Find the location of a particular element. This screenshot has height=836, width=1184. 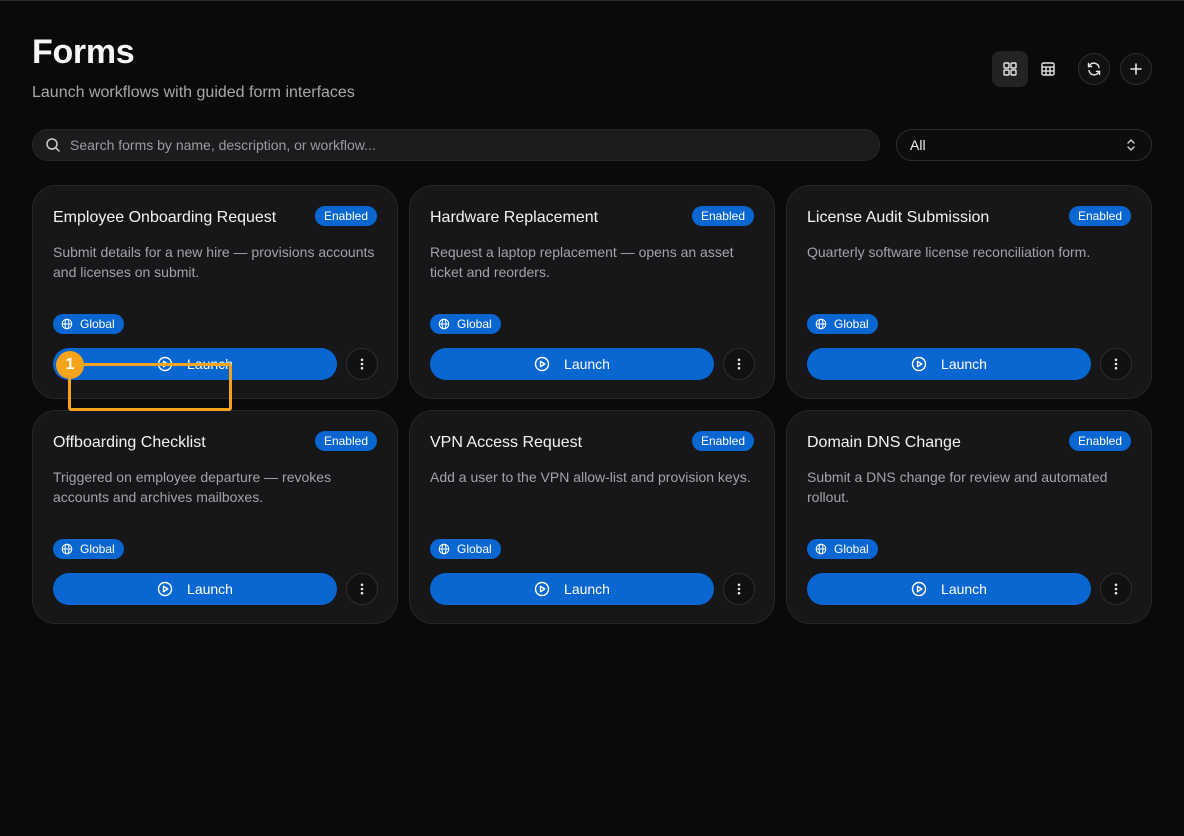

form-title: Hardware Replacement is located at coordinates (514, 217).